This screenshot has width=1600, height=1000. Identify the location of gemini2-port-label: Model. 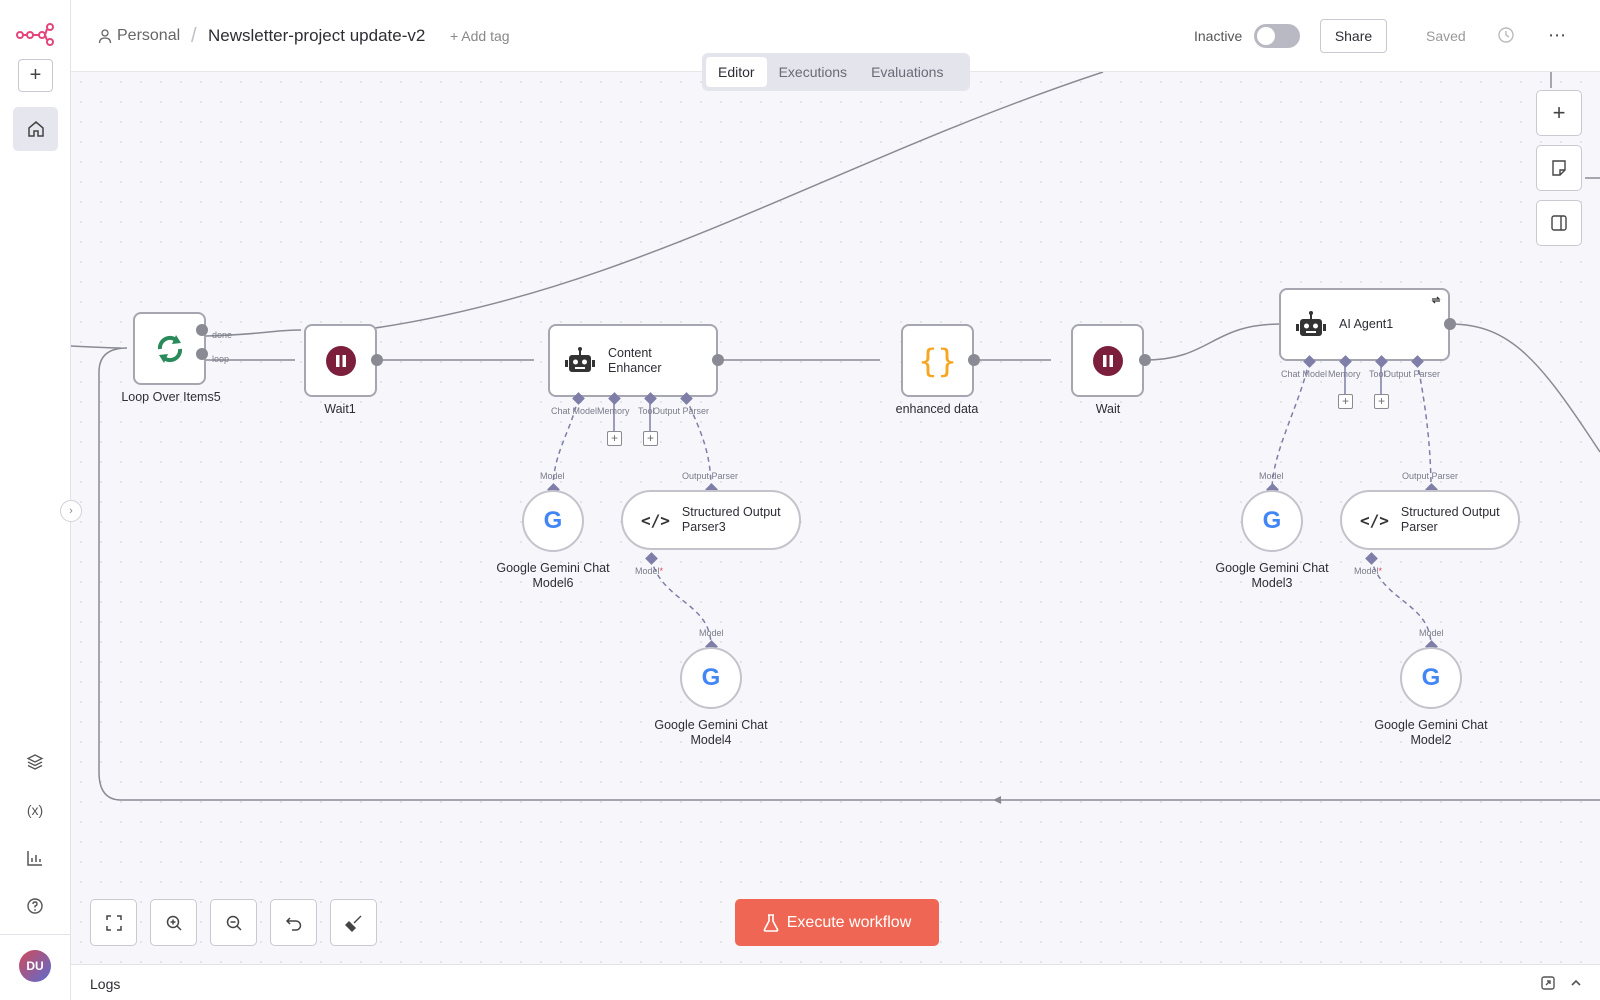
(1431, 633).